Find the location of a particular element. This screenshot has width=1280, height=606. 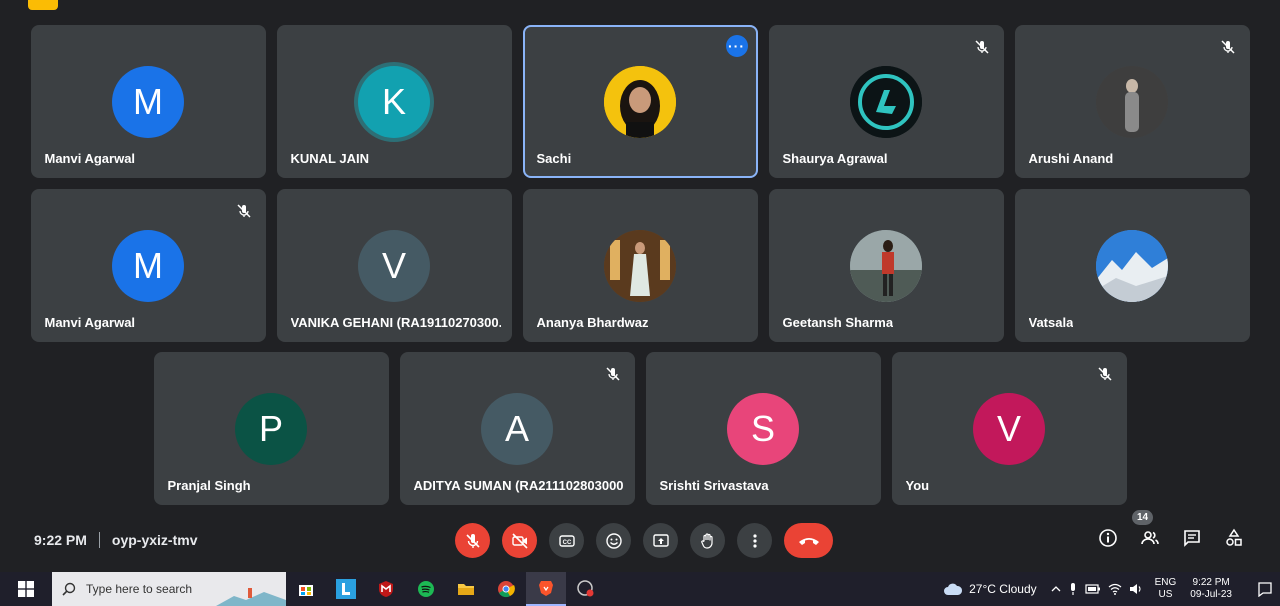

lightshot-app-button is located at coordinates (346, 589).